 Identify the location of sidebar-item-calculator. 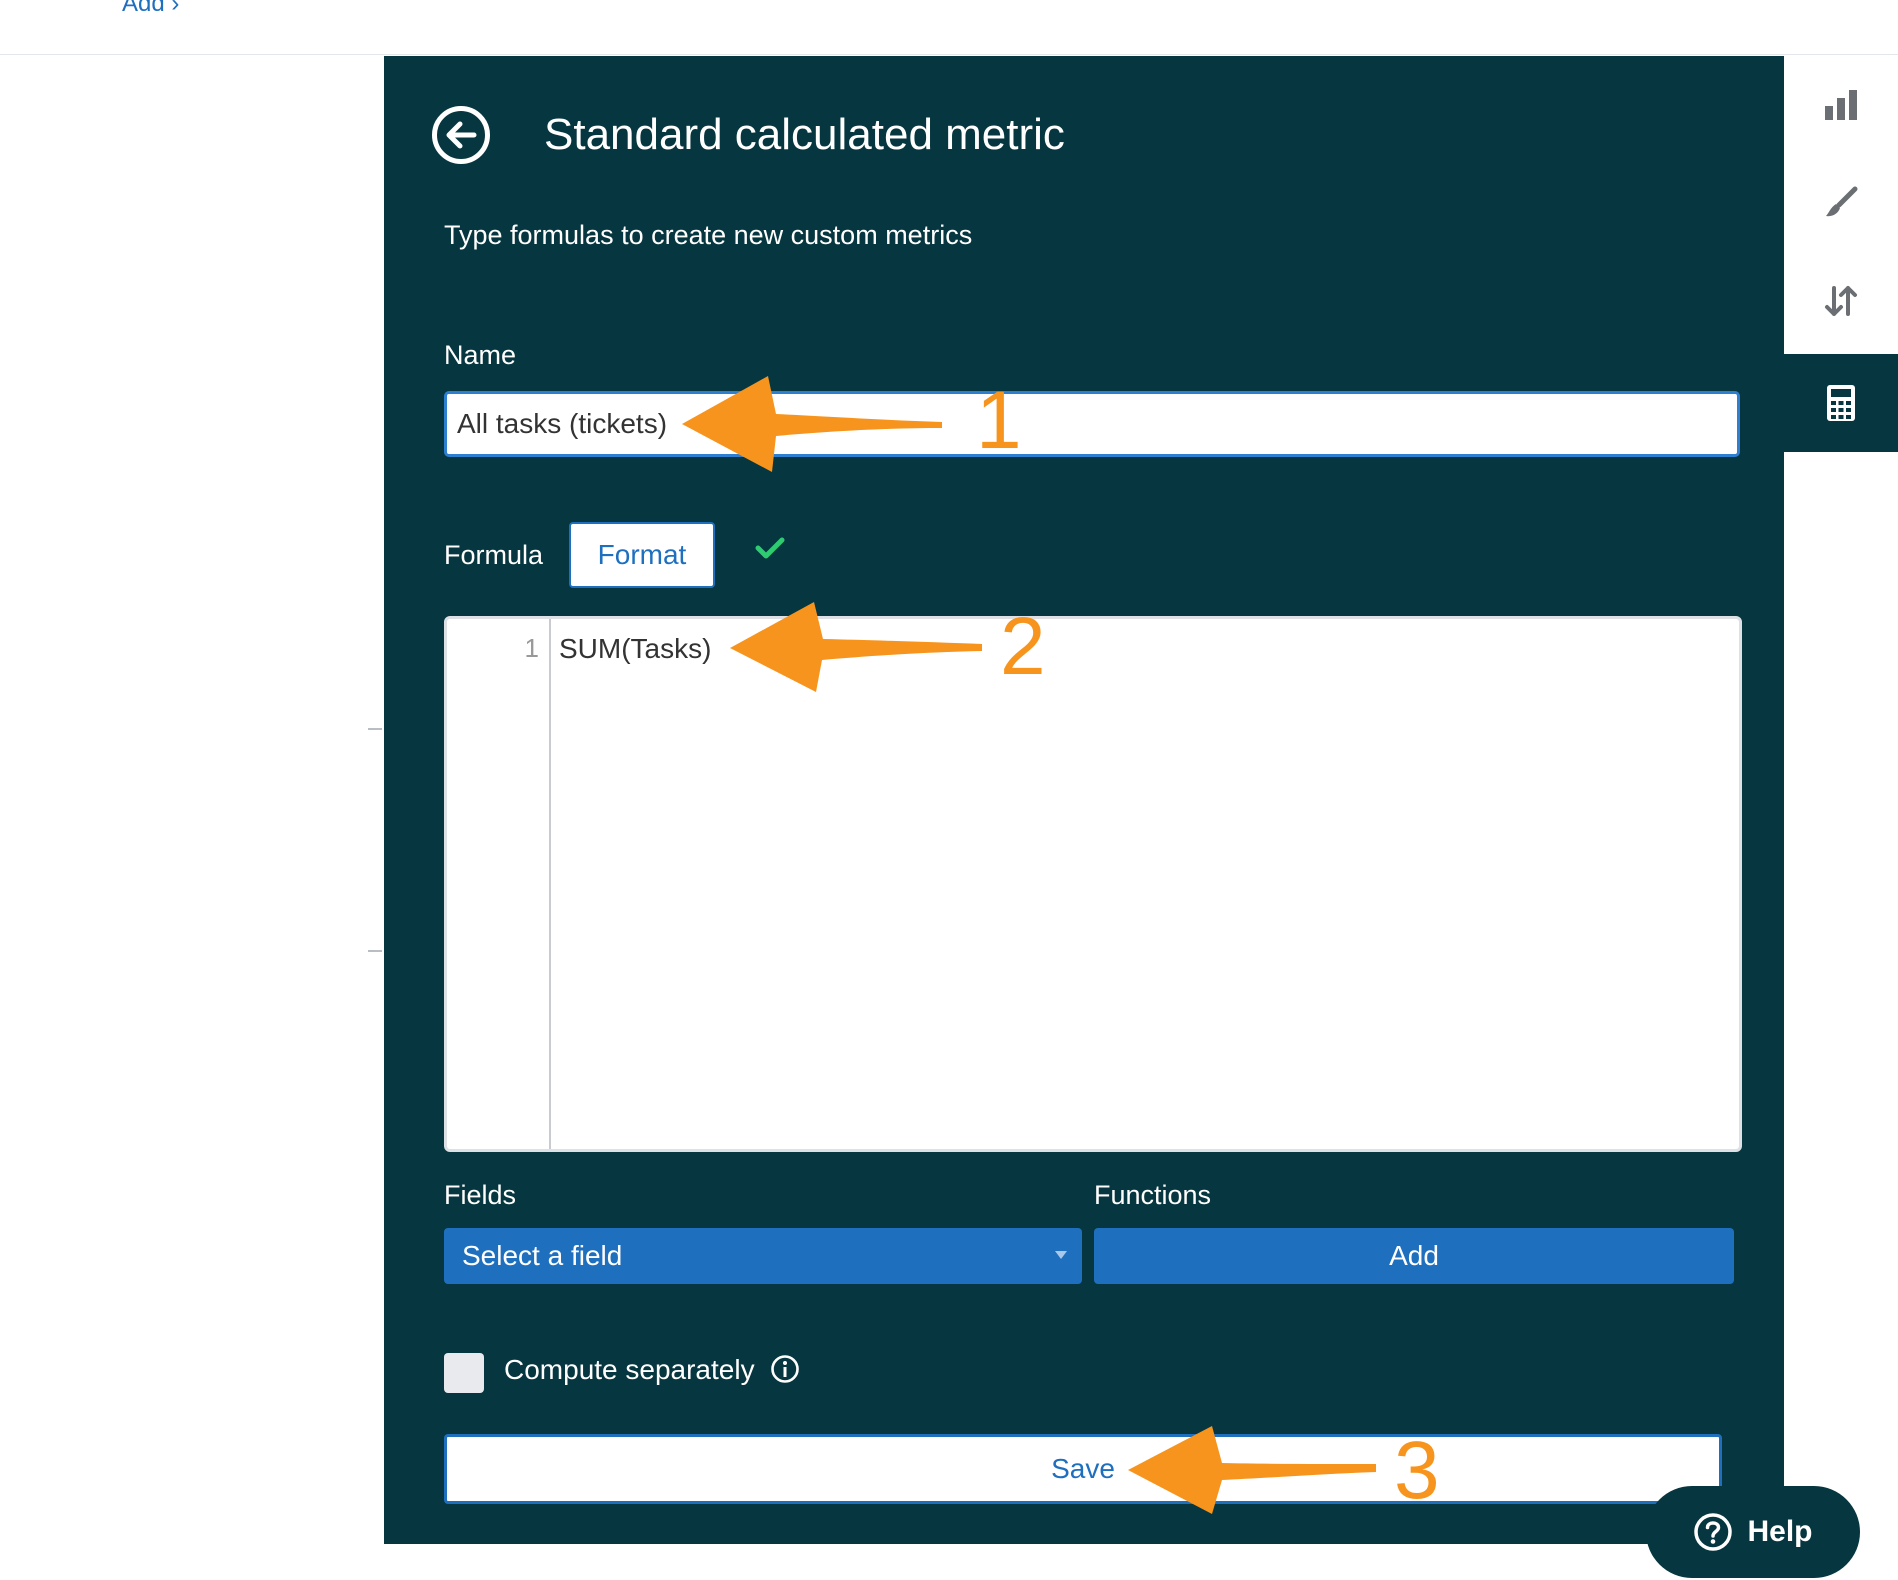
(1841, 403).